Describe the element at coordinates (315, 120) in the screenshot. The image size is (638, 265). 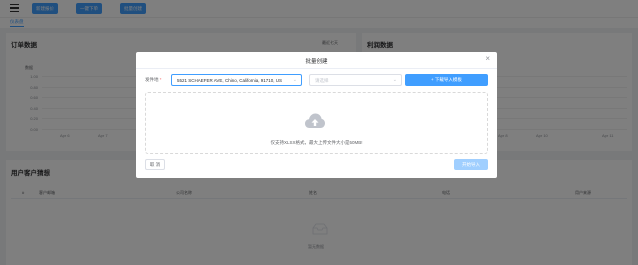
I see `cloud-upload-icon` at that location.